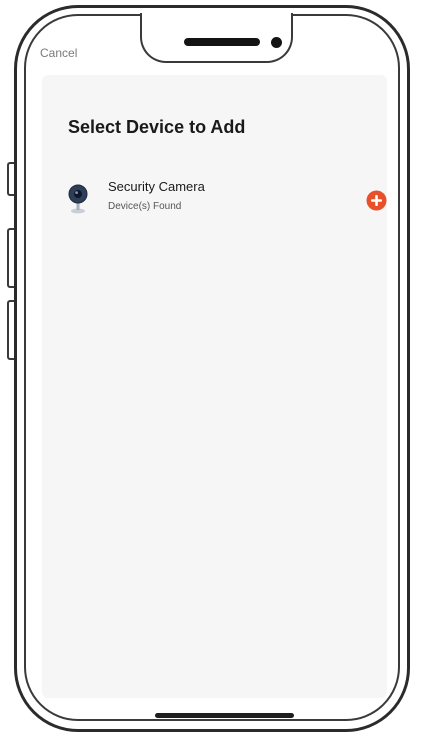 Image resolution: width=423 pixels, height=737 pixels. What do you see at coordinates (224, 715) in the screenshot?
I see `home-indicator` at bounding box center [224, 715].